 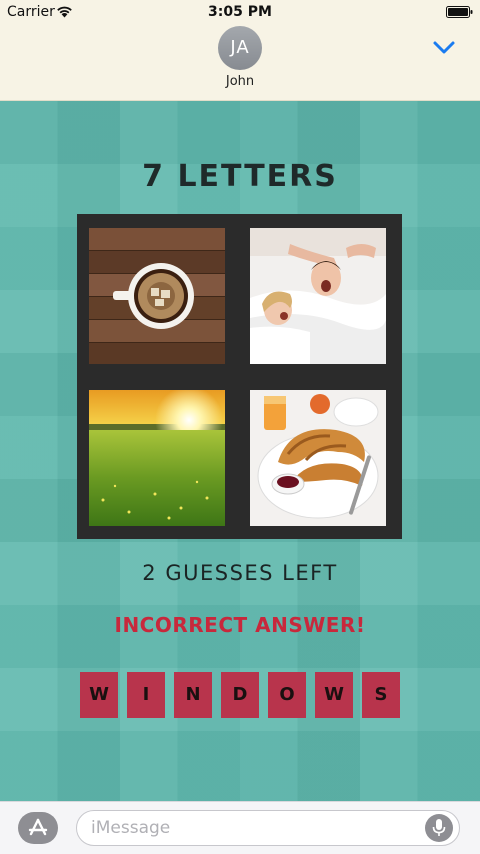 What do you see at coordinates (240, 625) in the screenshot?
I see `answer-feedback: INCORRECT ANSWER!` at bounding box center [240, 625].